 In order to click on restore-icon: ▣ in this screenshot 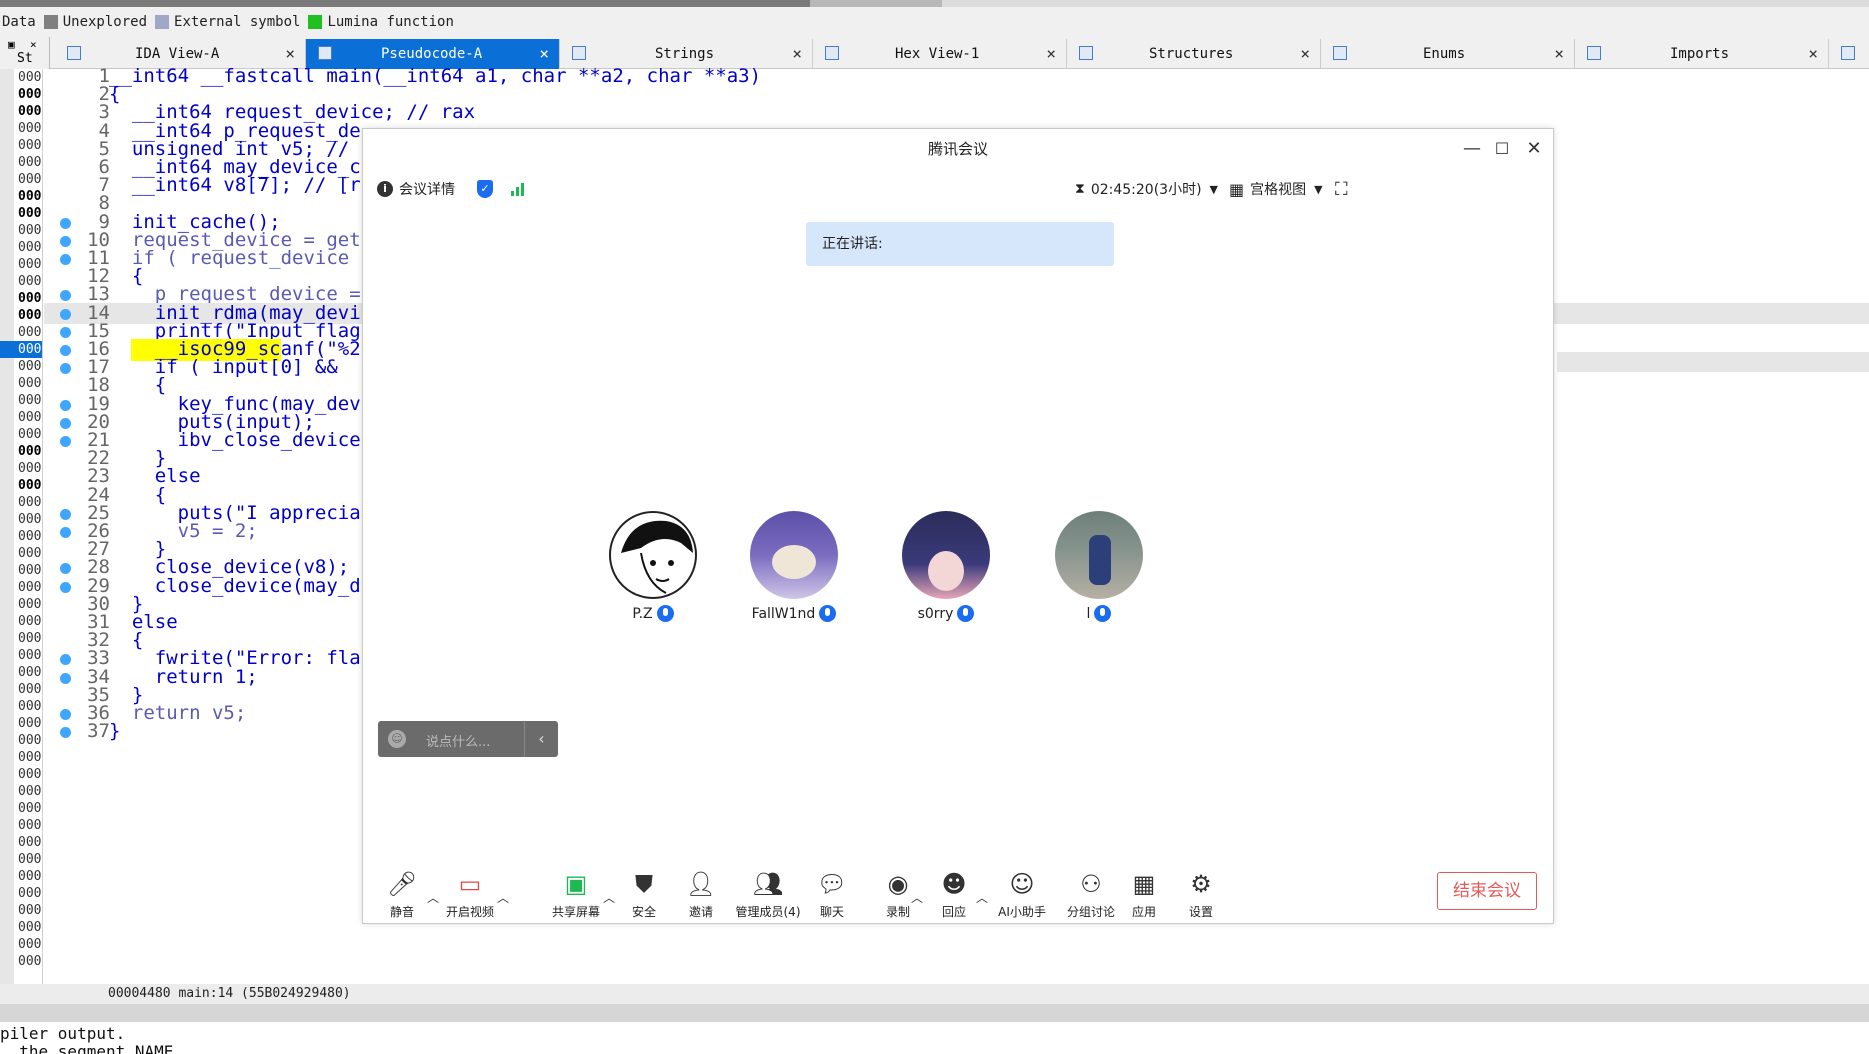, I will do `click(11, 44)`.